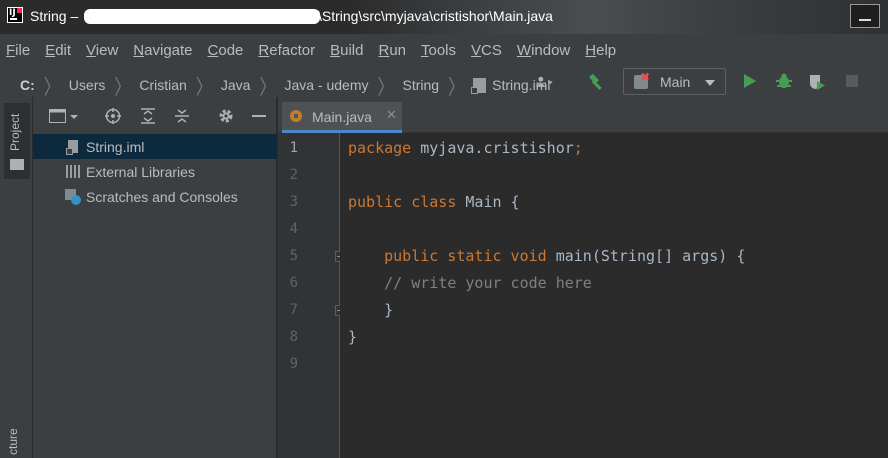  I want to click on tree-item-label: String.iml, so click(115, 146).